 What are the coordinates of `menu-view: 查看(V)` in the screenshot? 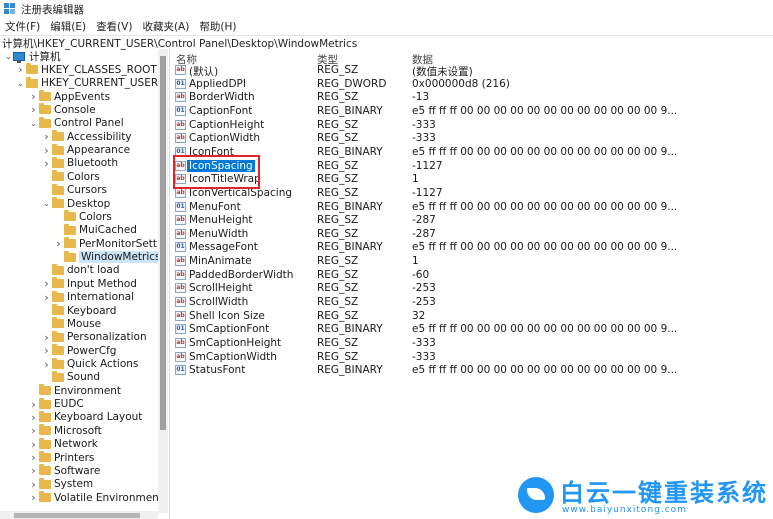 It's located at (114, 26).